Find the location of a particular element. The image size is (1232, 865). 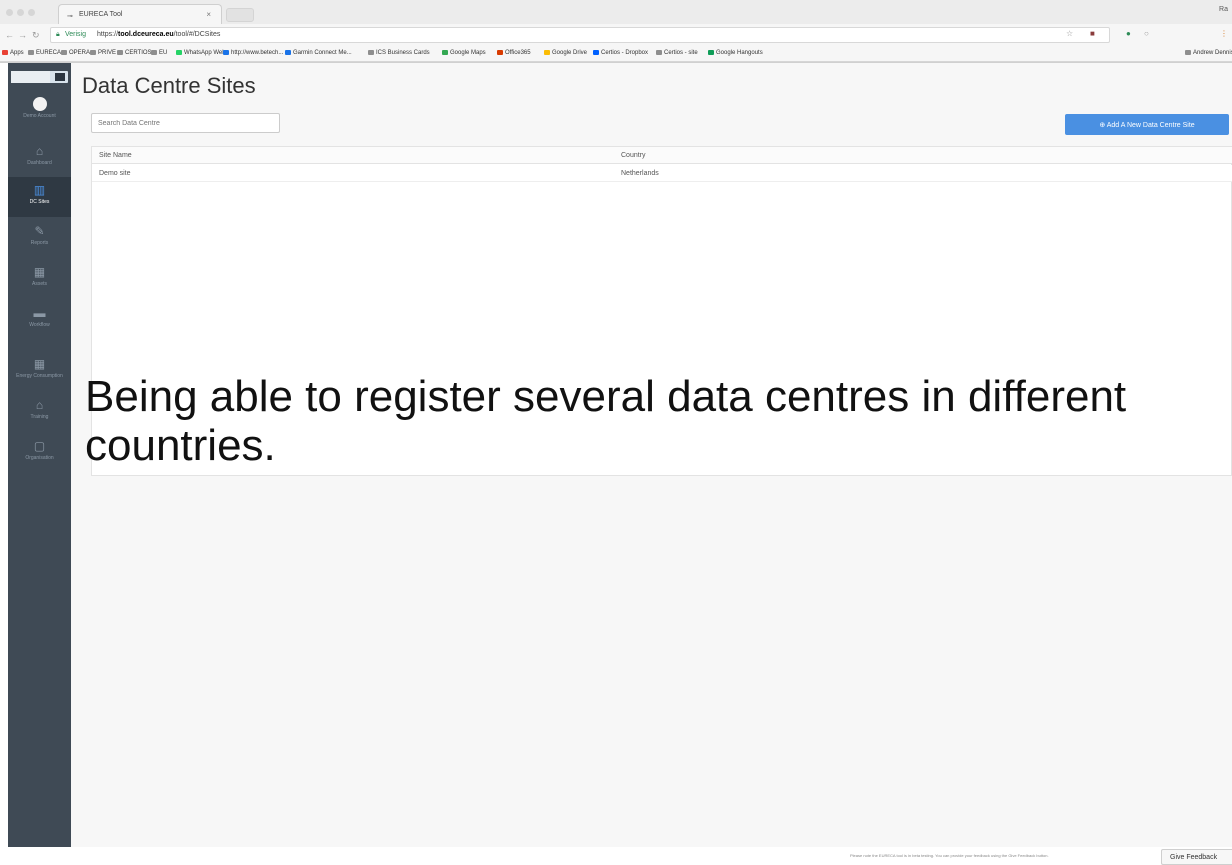

bookmark-item: EU is located at coordinates (159, 53).